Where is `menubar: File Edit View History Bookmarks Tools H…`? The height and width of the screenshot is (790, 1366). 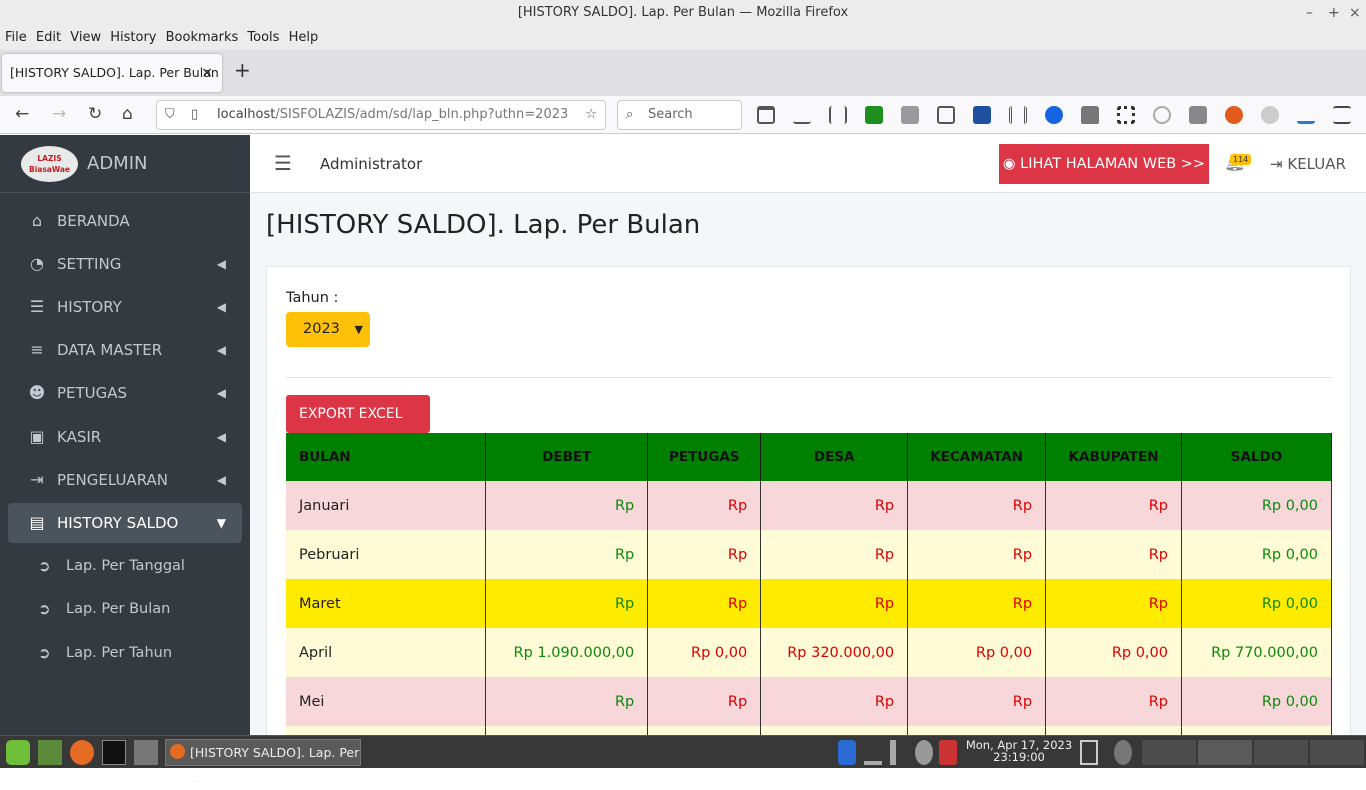
menubar: File Edit View History Bookmarks Tools H… is located at coordinates (683, 38).